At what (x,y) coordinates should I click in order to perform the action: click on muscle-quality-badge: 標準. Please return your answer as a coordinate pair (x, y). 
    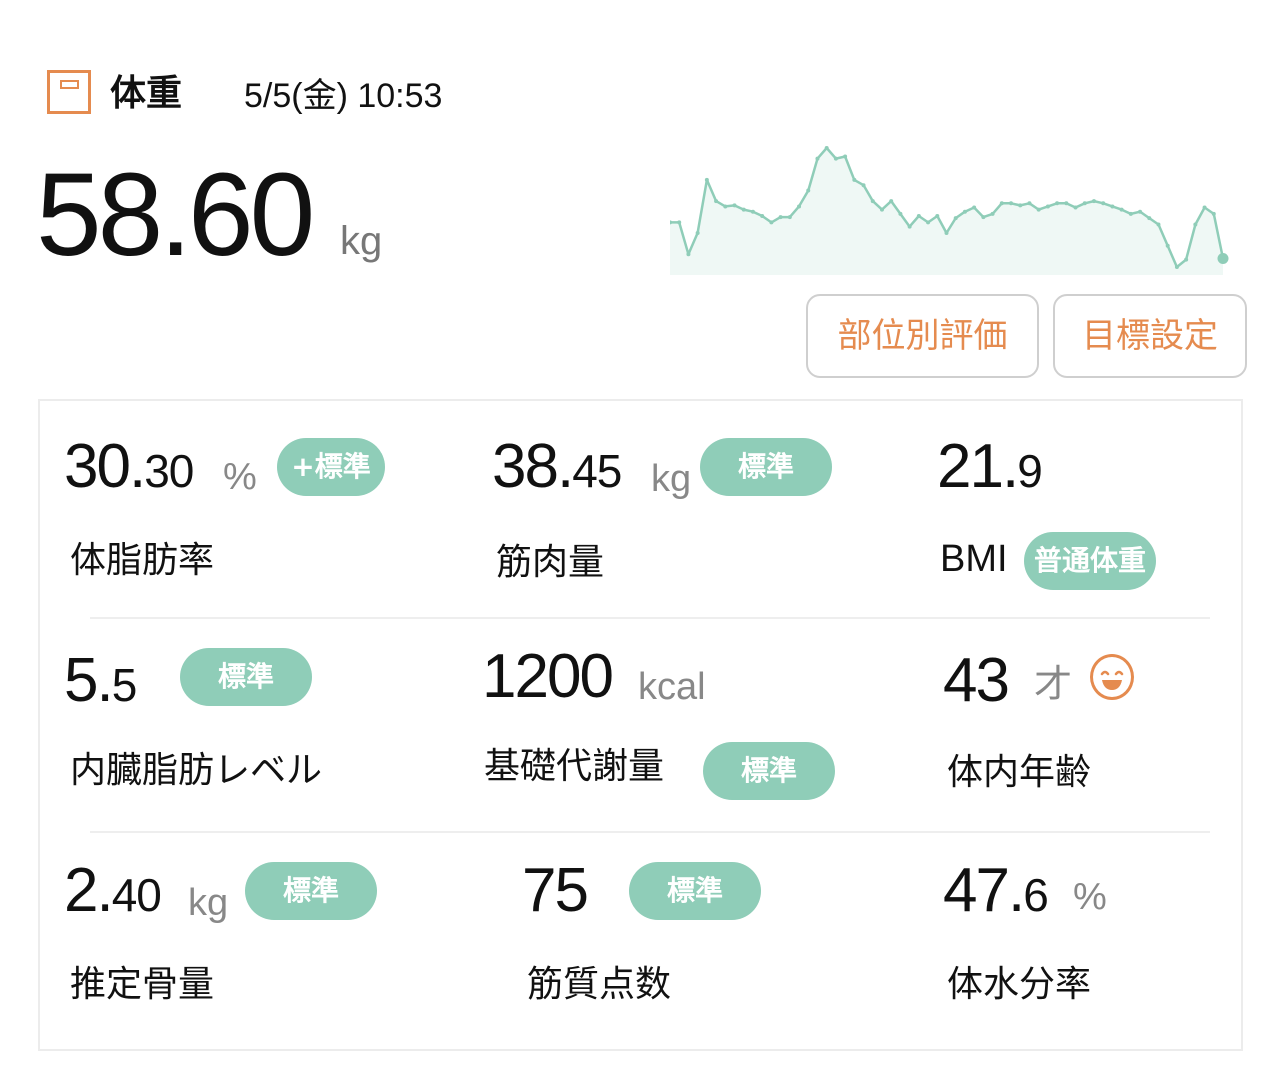
    Looking at the image, I should click on (695, 891).